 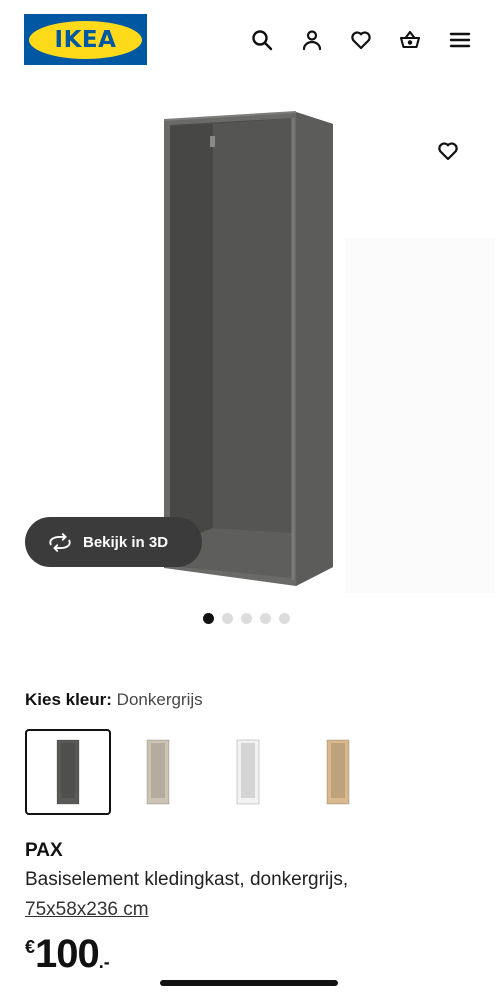 What do you see at coordinates (361, 40) in the screenshot?
I see `favorites-icon` at bounding box center [361, 40].